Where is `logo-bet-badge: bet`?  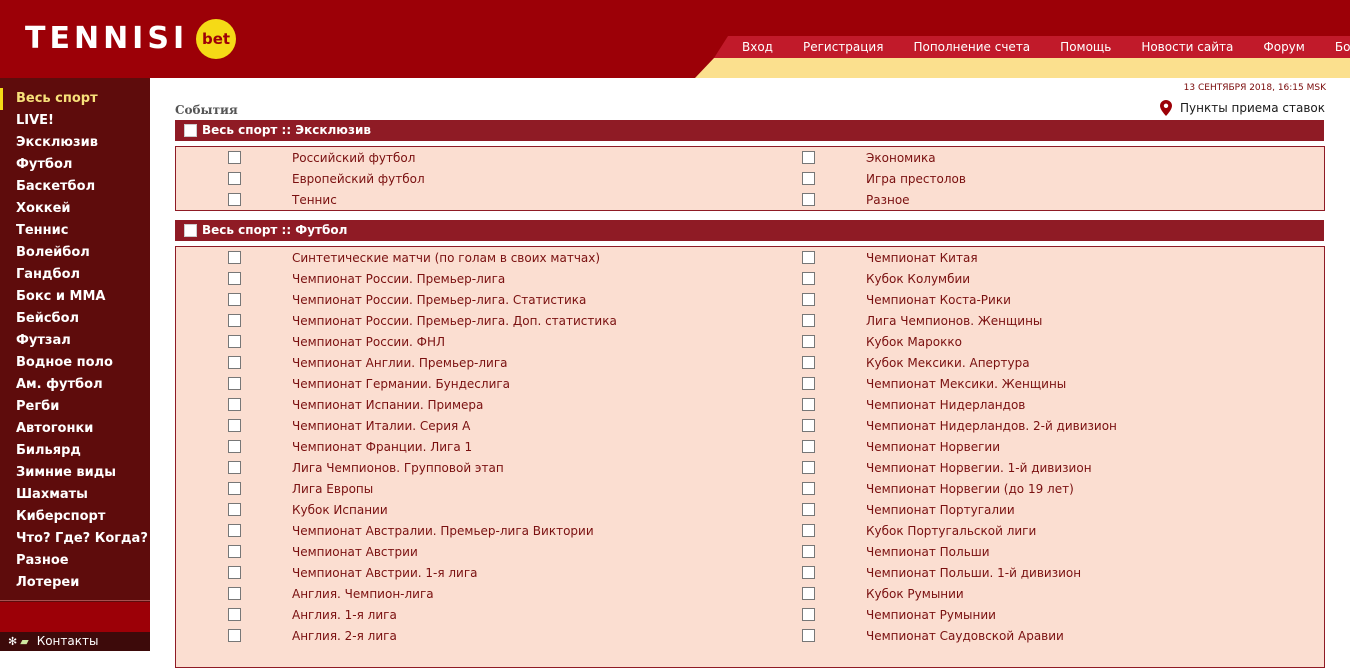
logo-bet-badge: bet is located at coordinates (216, 39).